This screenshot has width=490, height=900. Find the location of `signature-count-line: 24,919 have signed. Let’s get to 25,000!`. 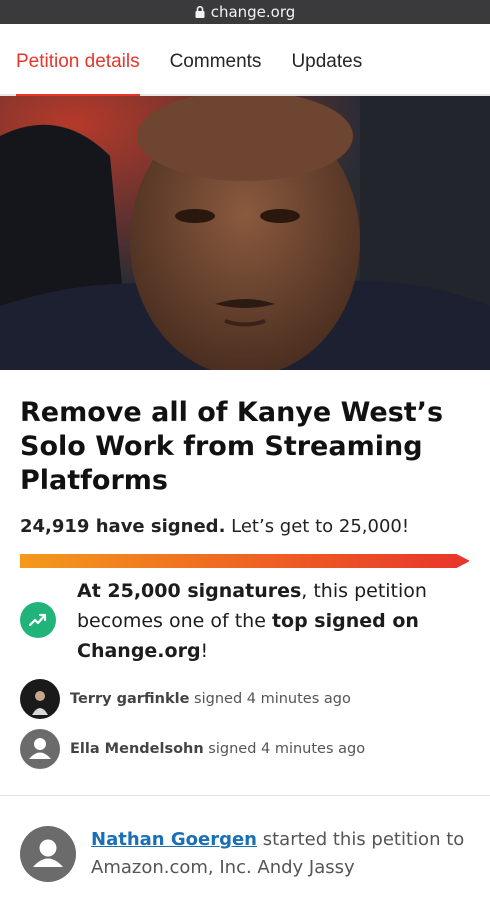

signature-count-line: 24,919 have signed. Let’s get to 25,000! is located at coordinates (214, 526).